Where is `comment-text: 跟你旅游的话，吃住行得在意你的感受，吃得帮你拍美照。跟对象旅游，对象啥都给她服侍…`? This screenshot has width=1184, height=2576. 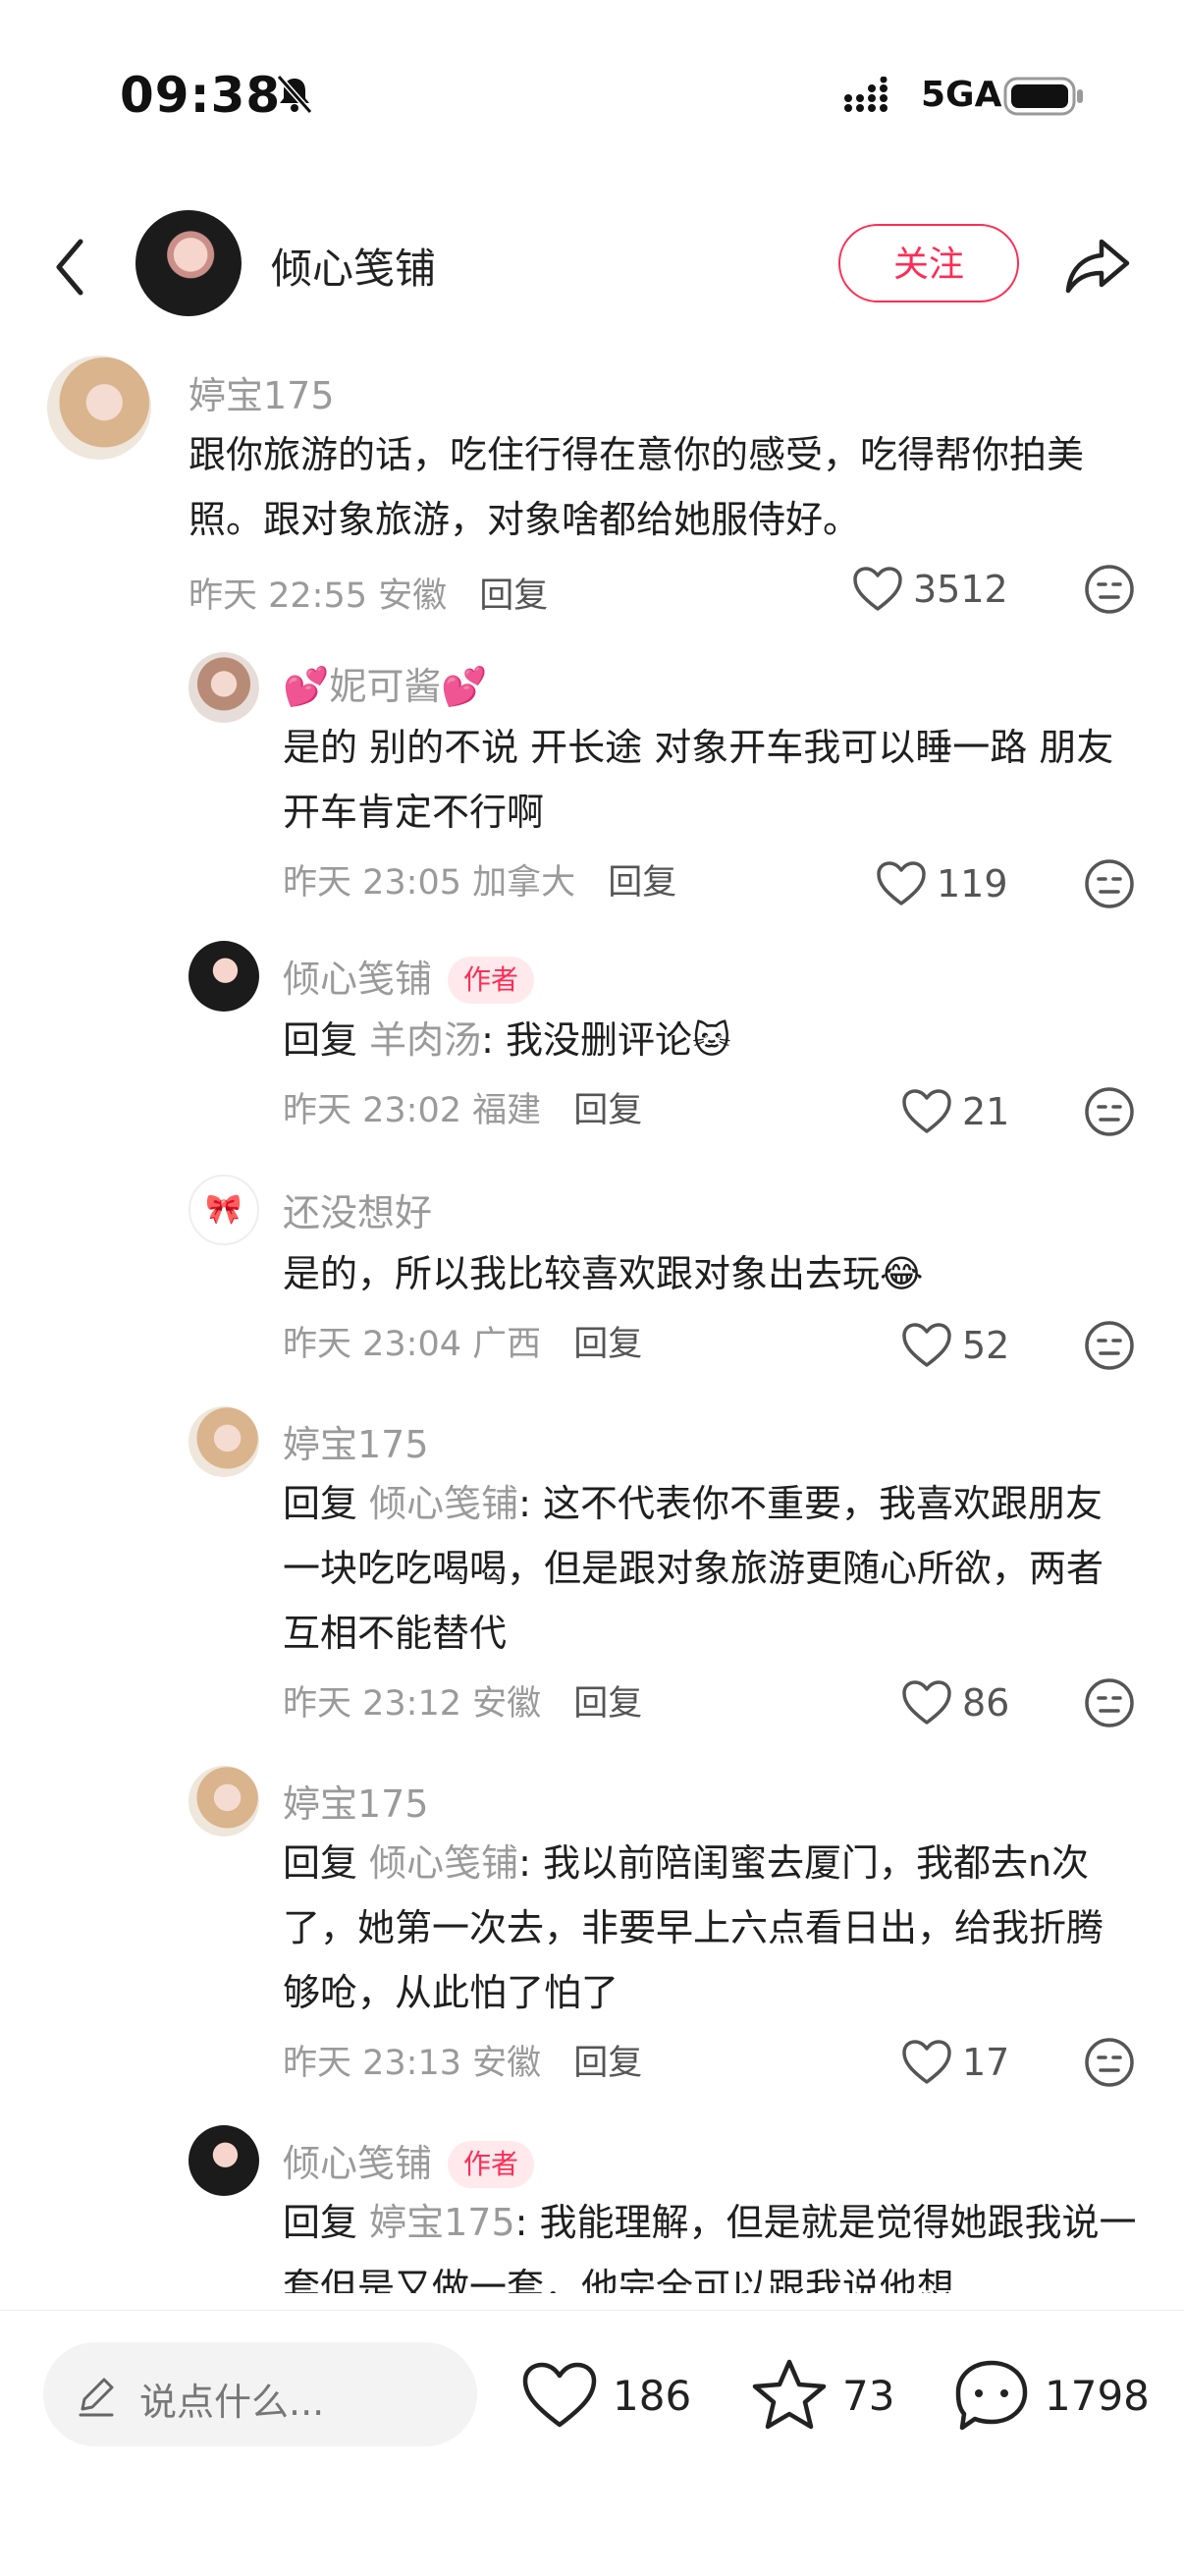 comment-text: 跟你旅游的话，吃住行得在意你的感受，吃得帮你拍美照。跟对象旅游，对象啥都给她服侍… is located at coordinates (636, 487).